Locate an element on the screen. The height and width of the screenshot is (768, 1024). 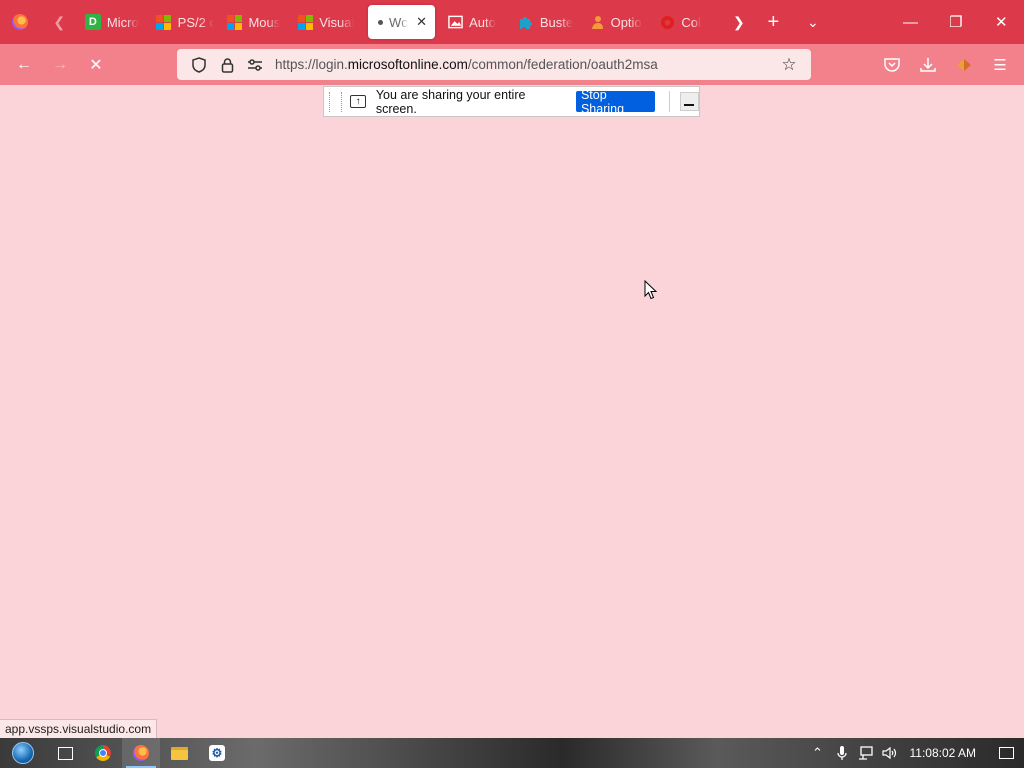
tab-auto: Auto is located at coordinates (476, 22).